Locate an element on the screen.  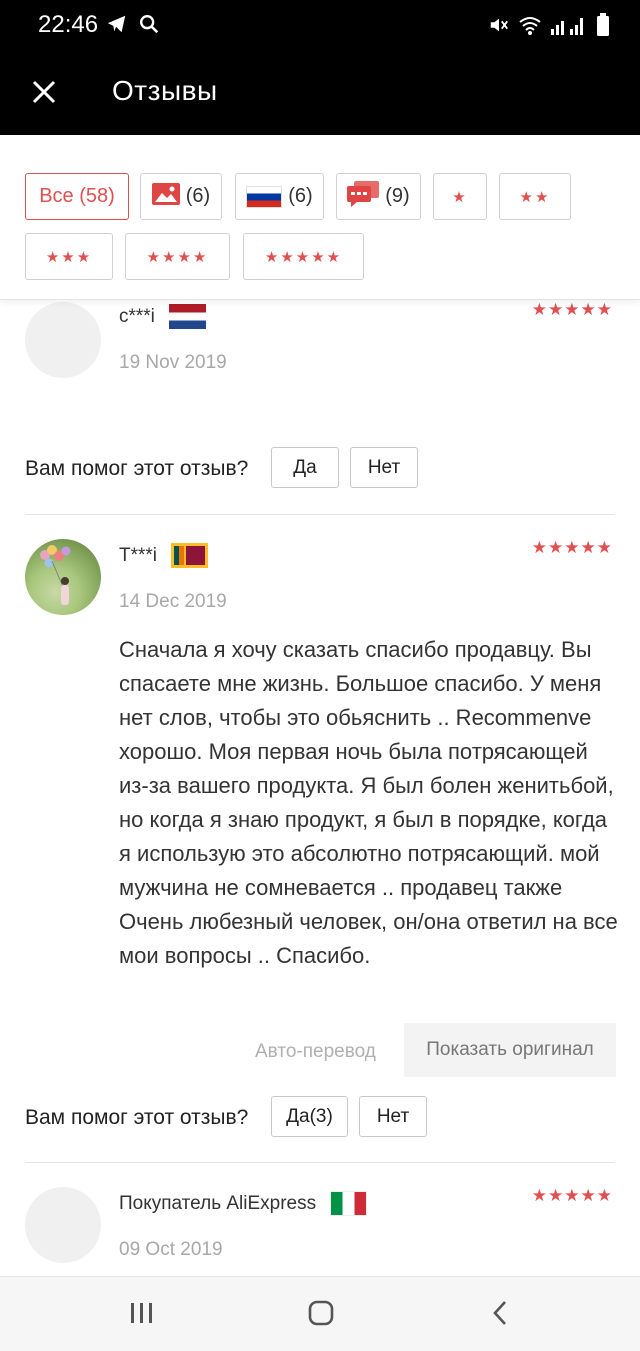
reviewer: Покупатель AliExpress is located at coordinates (243, 1203).